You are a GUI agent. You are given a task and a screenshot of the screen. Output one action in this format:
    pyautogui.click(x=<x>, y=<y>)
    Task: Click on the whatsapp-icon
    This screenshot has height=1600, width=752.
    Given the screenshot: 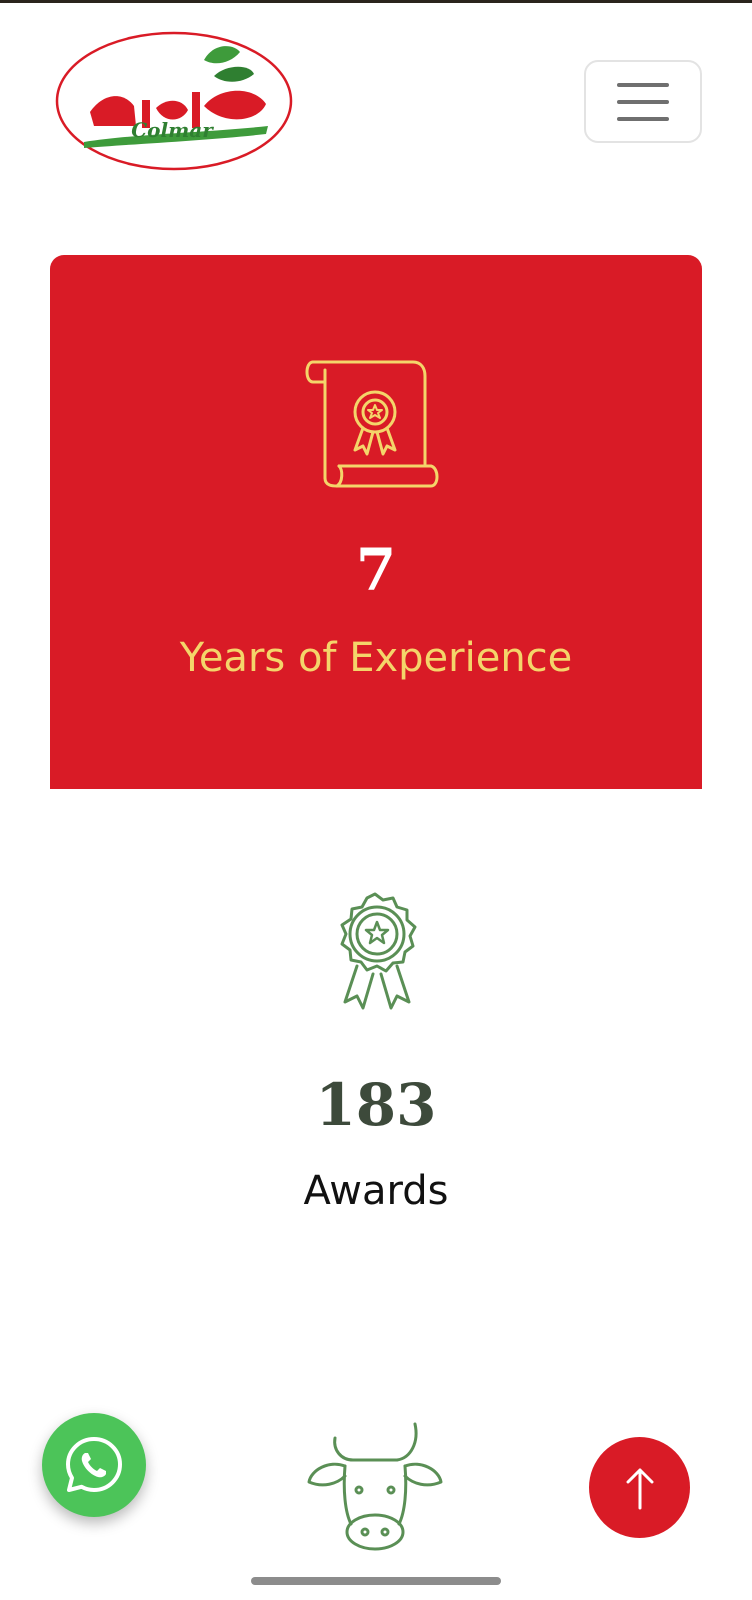 What is the action you would take?
    pyautogui.click(x=94, y=1464)
    